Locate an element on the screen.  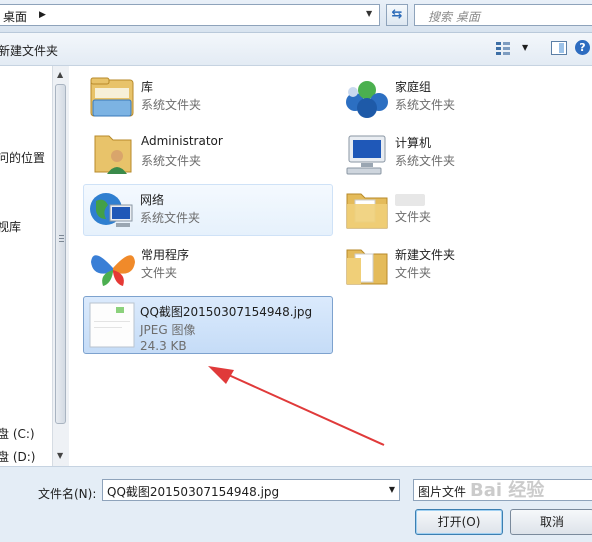
annotation-arrow is located at coordinates (296, 406).